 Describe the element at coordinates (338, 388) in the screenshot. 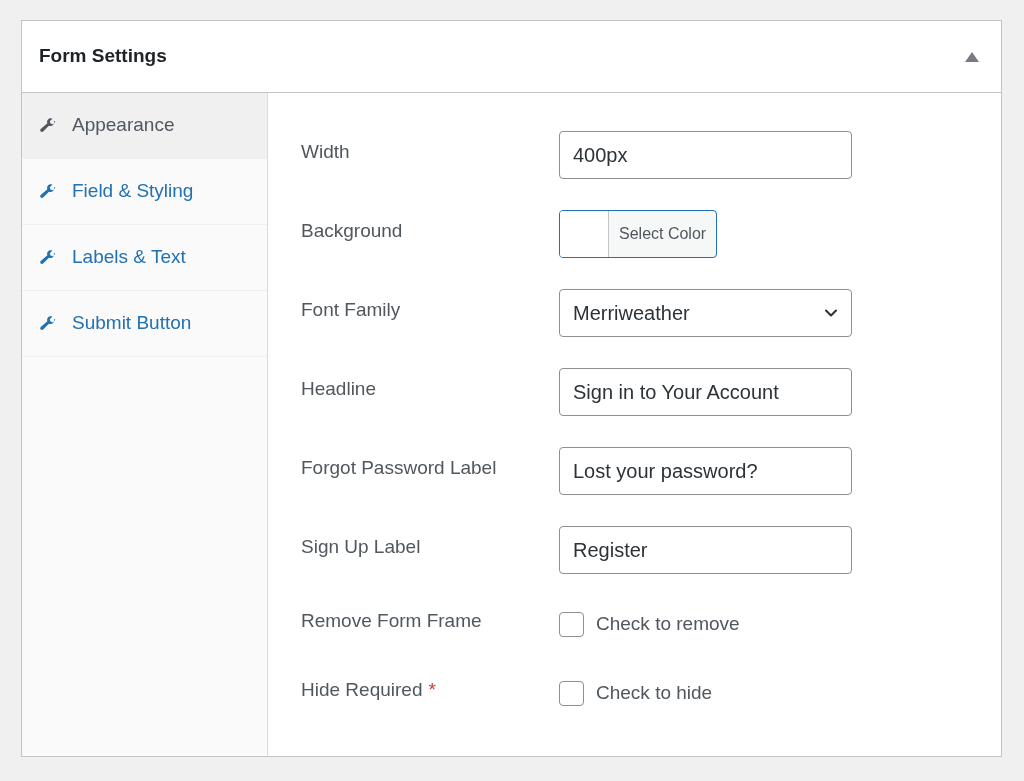

I see `field-label: Headline` at that location.